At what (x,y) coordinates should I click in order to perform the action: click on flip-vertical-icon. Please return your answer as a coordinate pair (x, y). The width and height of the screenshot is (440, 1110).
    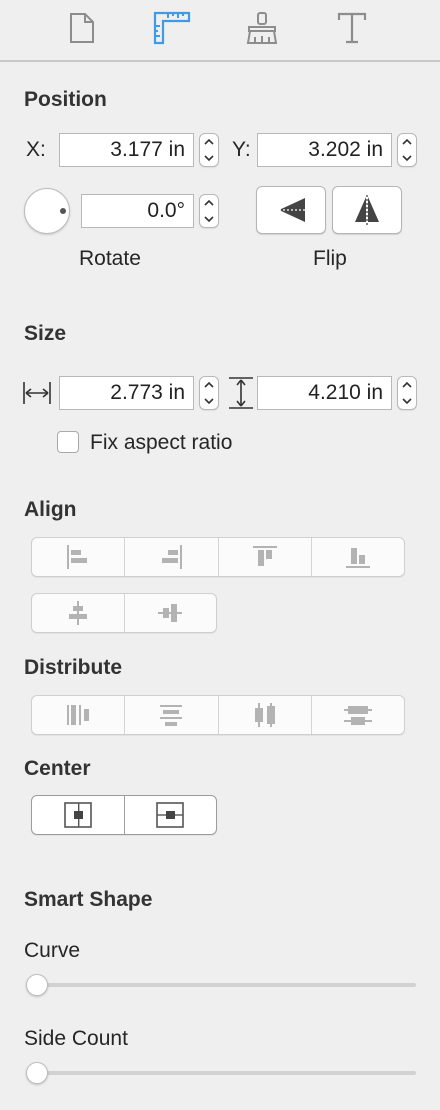
    Looking at the image, I should click on (367, 210).